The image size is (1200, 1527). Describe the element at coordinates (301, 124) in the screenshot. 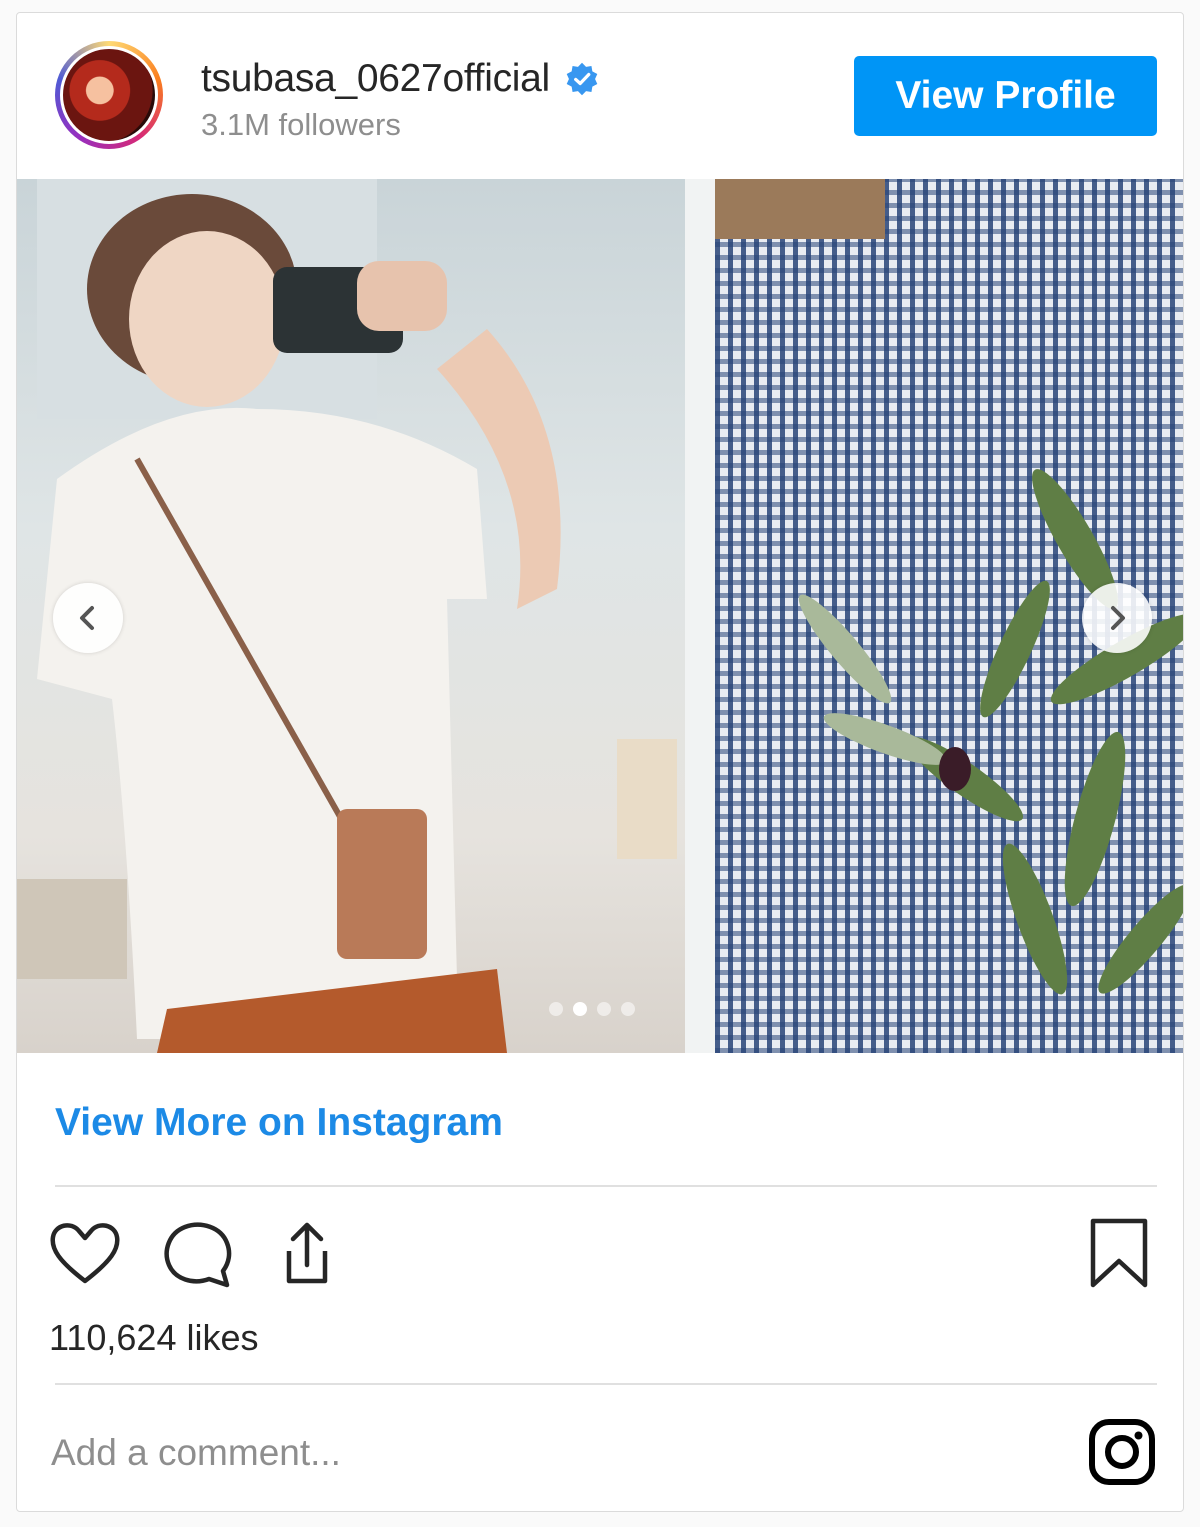

I see `follower-count: 3.1M followers` at that location.